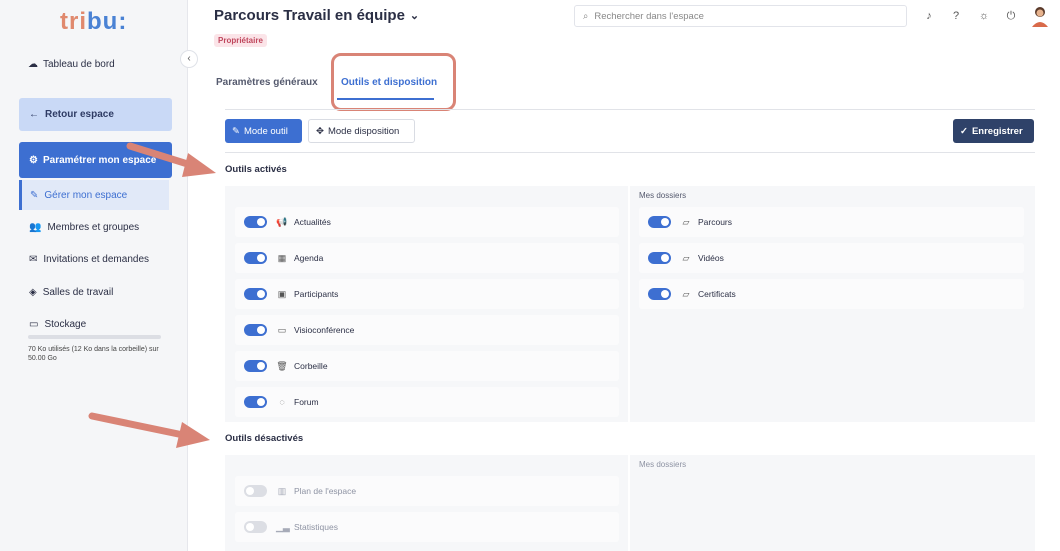 This screenshot has width=1060, height=551. Describe the element at coordinates (427, 527) in the screenshot. I see `tool-row-statistics: ▁▃ Statistiques` at that location.